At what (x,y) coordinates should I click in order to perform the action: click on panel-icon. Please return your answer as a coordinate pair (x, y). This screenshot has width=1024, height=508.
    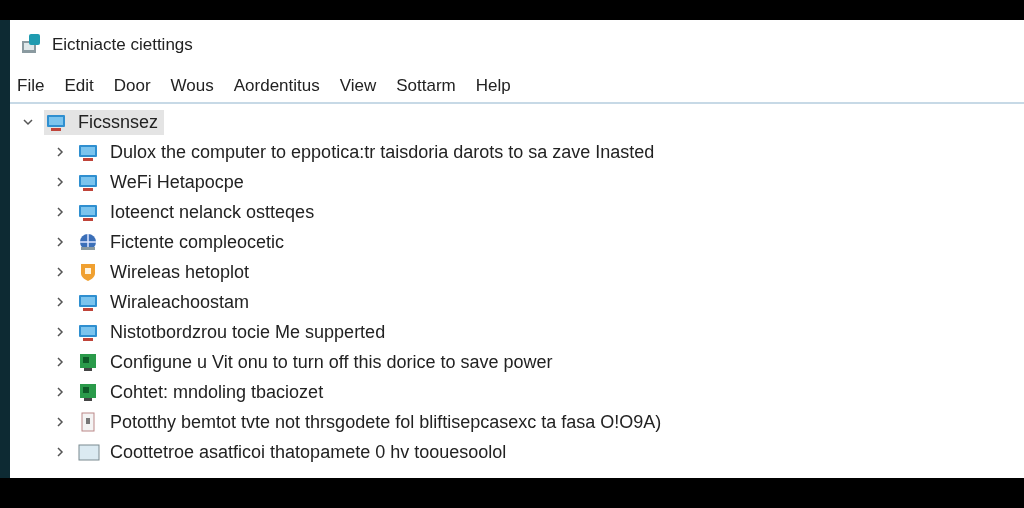
    Looking at the image, I should click on (89, 452).